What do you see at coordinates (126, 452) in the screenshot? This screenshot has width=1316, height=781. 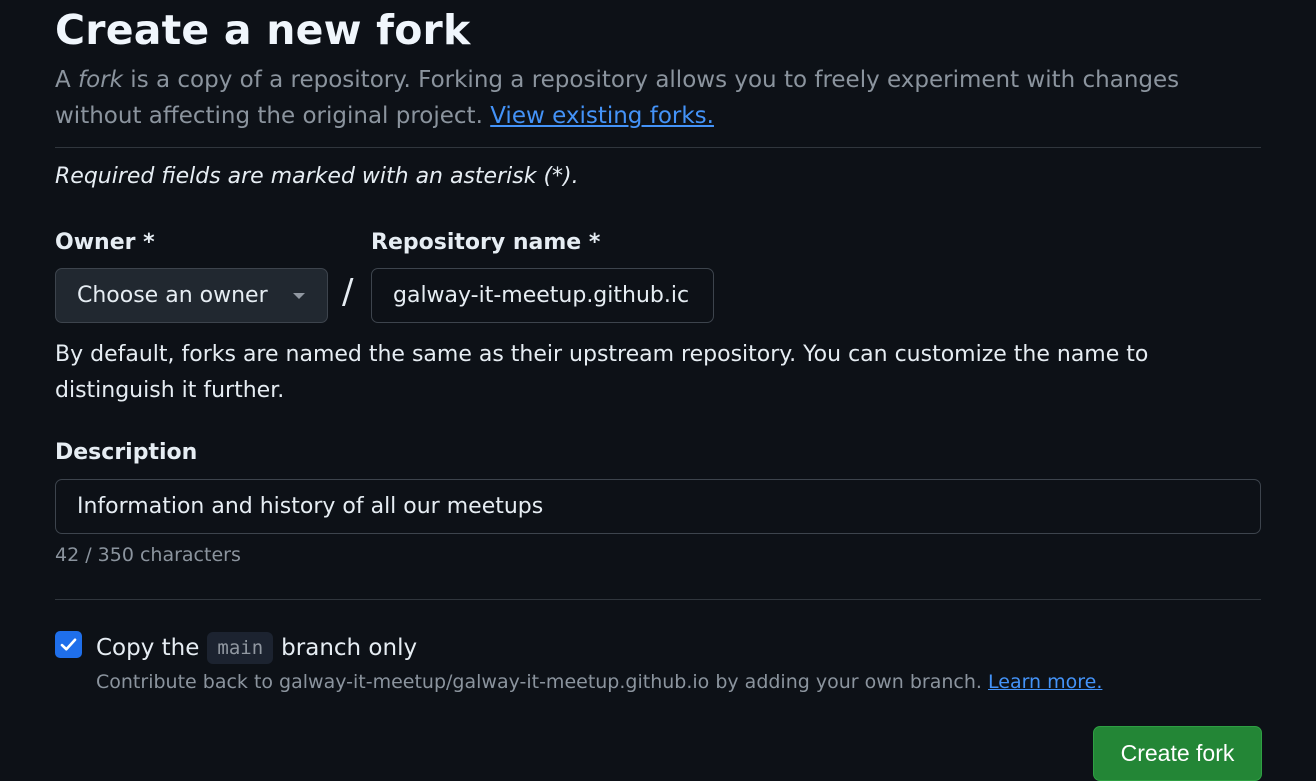 I see `description-label: Description` at bounding box center [126, 452].